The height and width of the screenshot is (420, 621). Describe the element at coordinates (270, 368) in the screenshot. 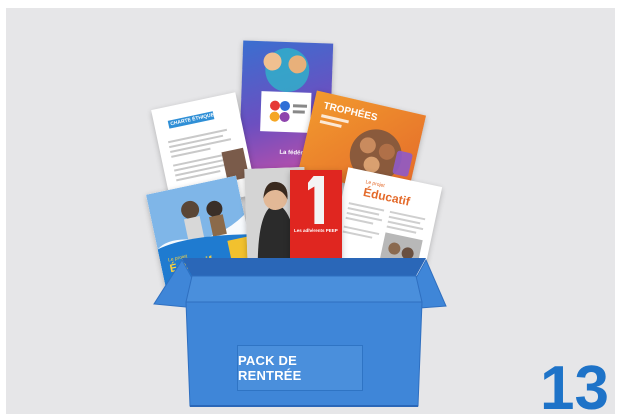

I see `box-label: PACK DE RENTRÉE` at that location.